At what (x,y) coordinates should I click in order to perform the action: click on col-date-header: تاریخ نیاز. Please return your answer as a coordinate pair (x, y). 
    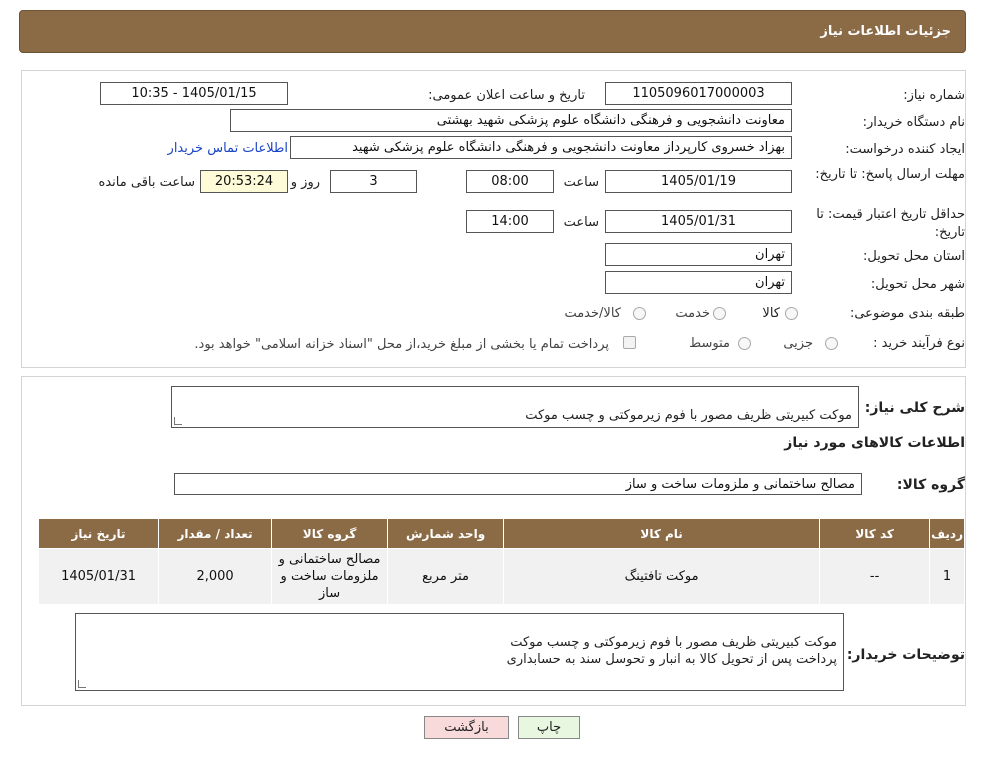
    Looking at the image, I should click on (98, 533).